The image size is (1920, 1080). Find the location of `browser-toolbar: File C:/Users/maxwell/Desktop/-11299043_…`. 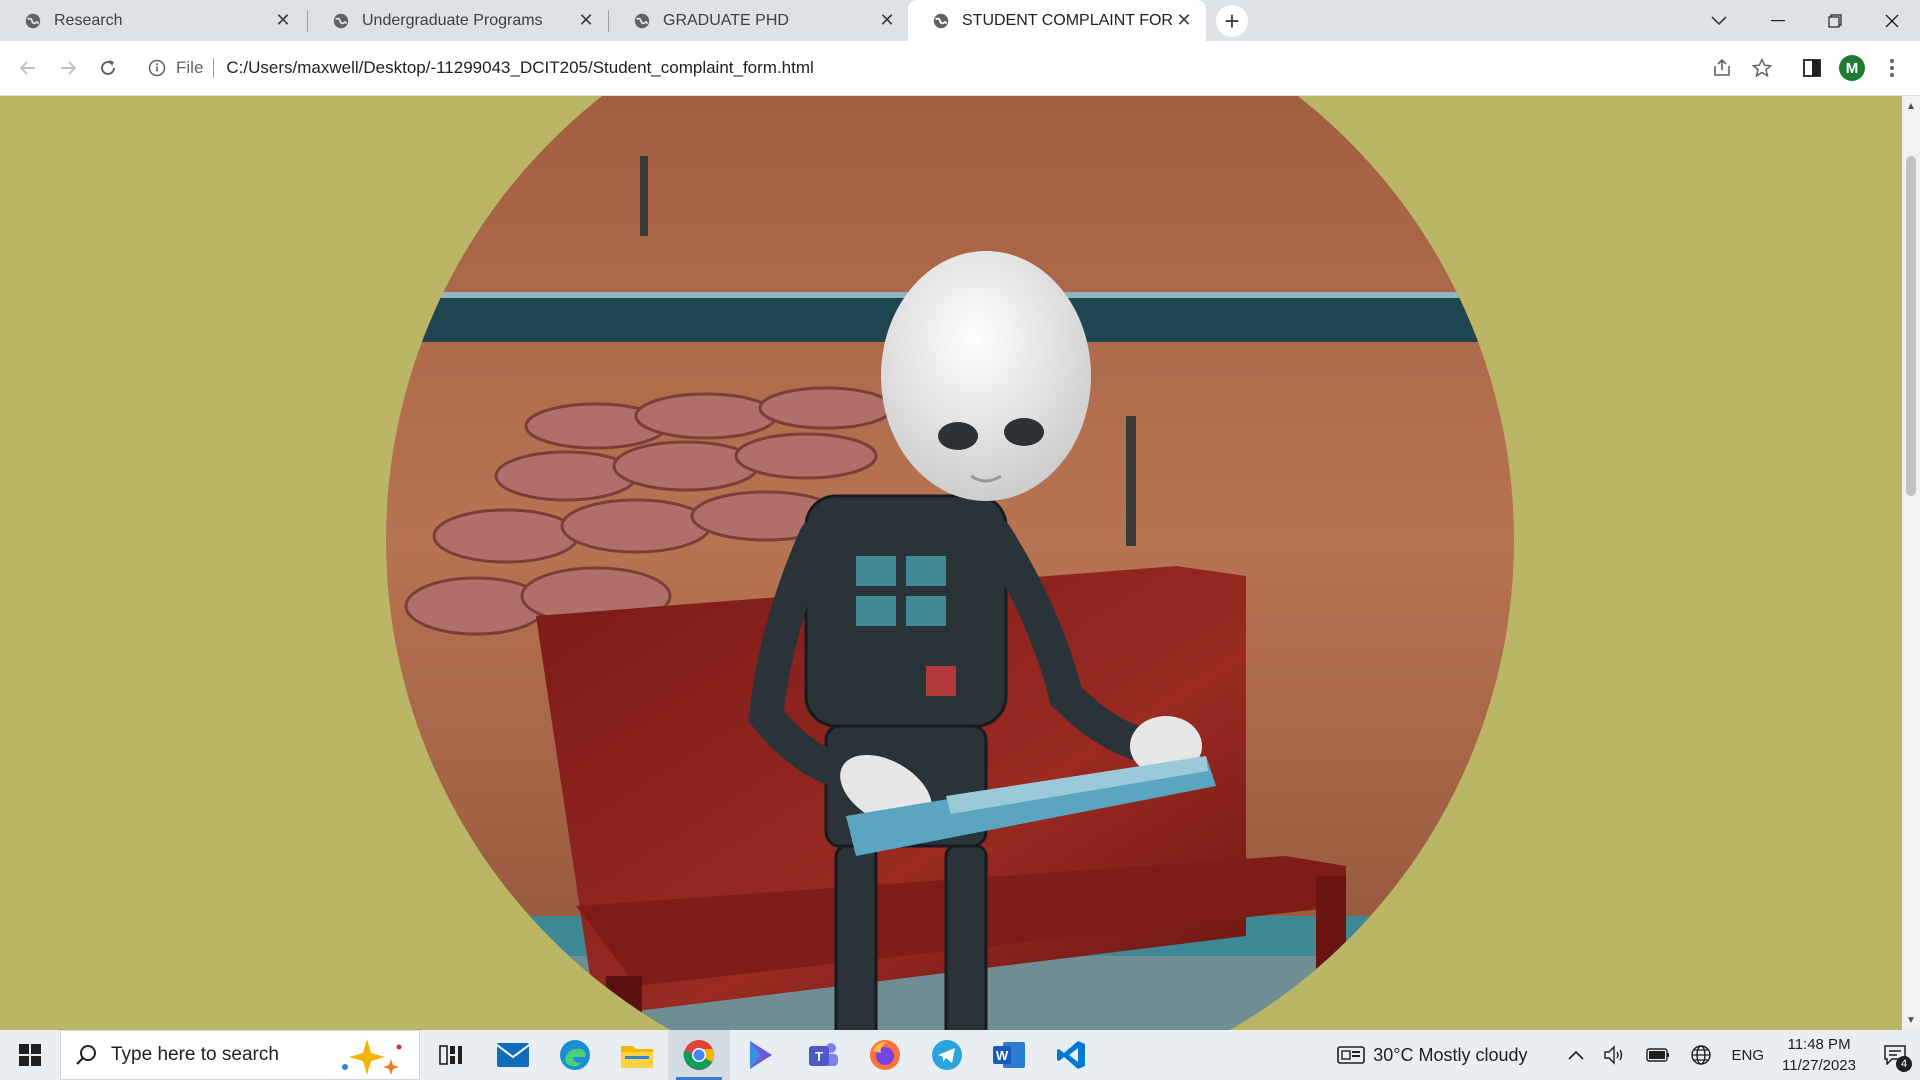

browser-toolbar: File C:/Users/maxwell/Desktop/-11299043_… is located at coordinates (960, 68).